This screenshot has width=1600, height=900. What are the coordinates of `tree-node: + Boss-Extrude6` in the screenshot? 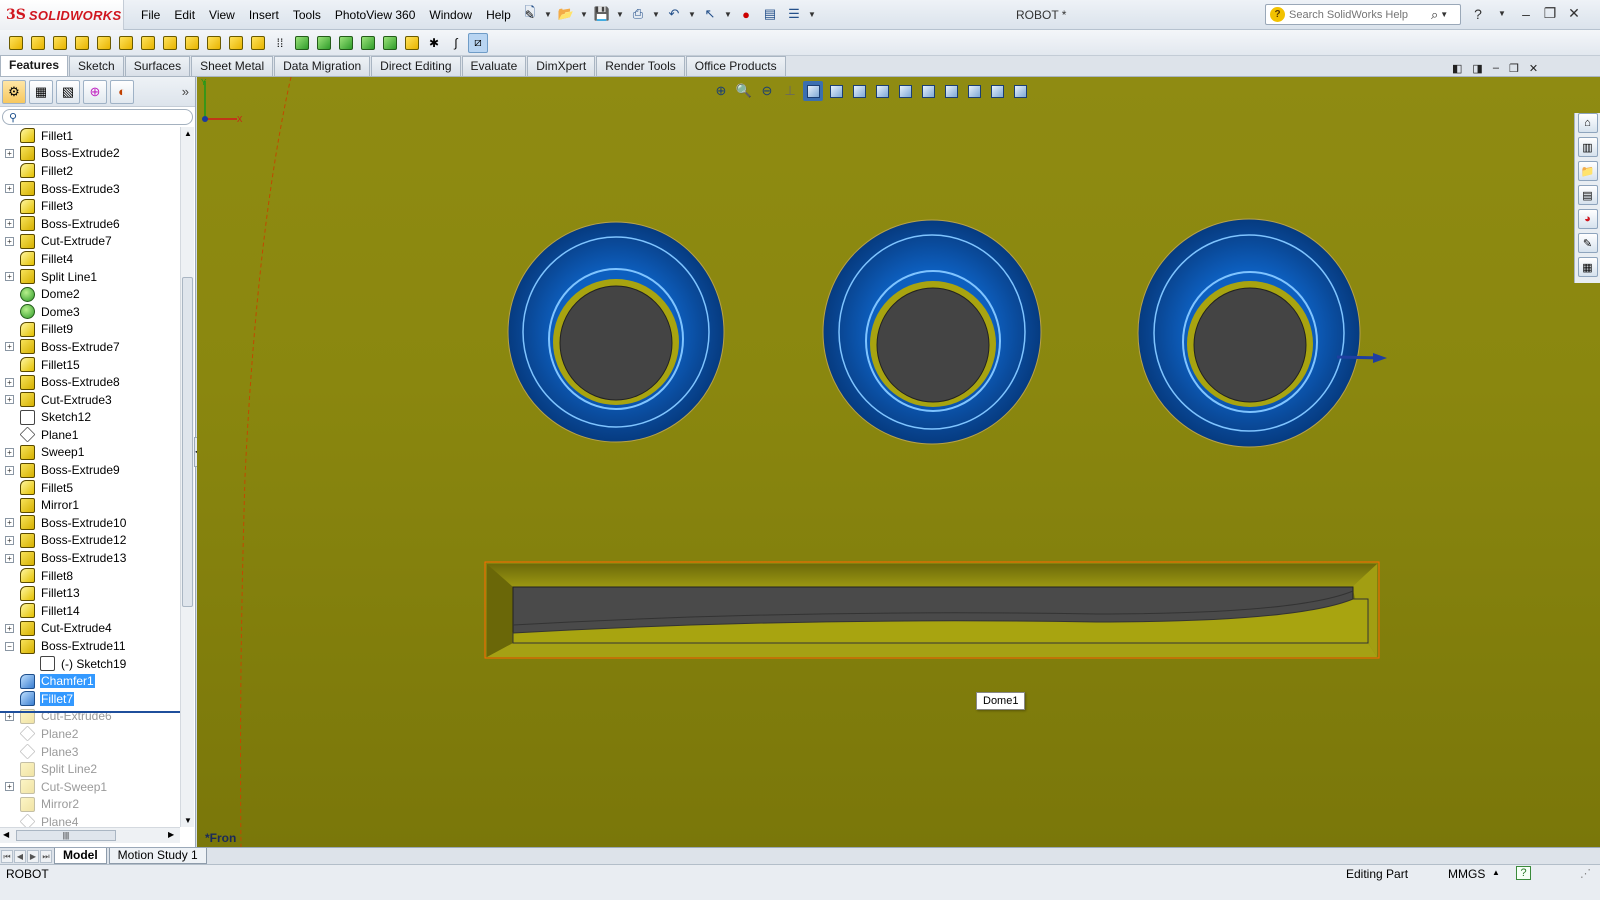 It's located at (90, 224).